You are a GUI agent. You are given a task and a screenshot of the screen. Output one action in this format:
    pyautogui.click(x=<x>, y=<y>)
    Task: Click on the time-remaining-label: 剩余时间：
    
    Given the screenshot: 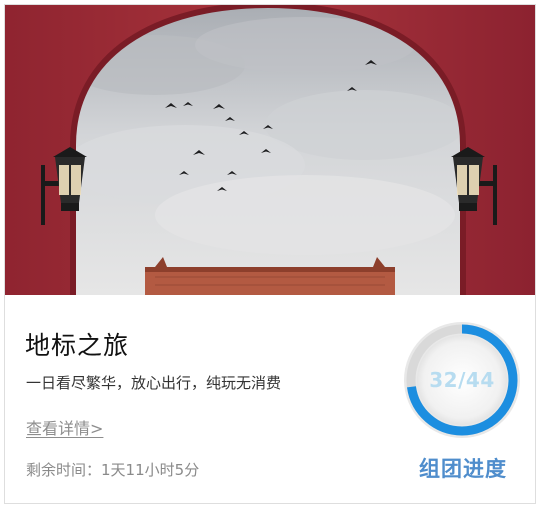 What is the action you would take?
    pyautogui.click(x=64, y=470)
    